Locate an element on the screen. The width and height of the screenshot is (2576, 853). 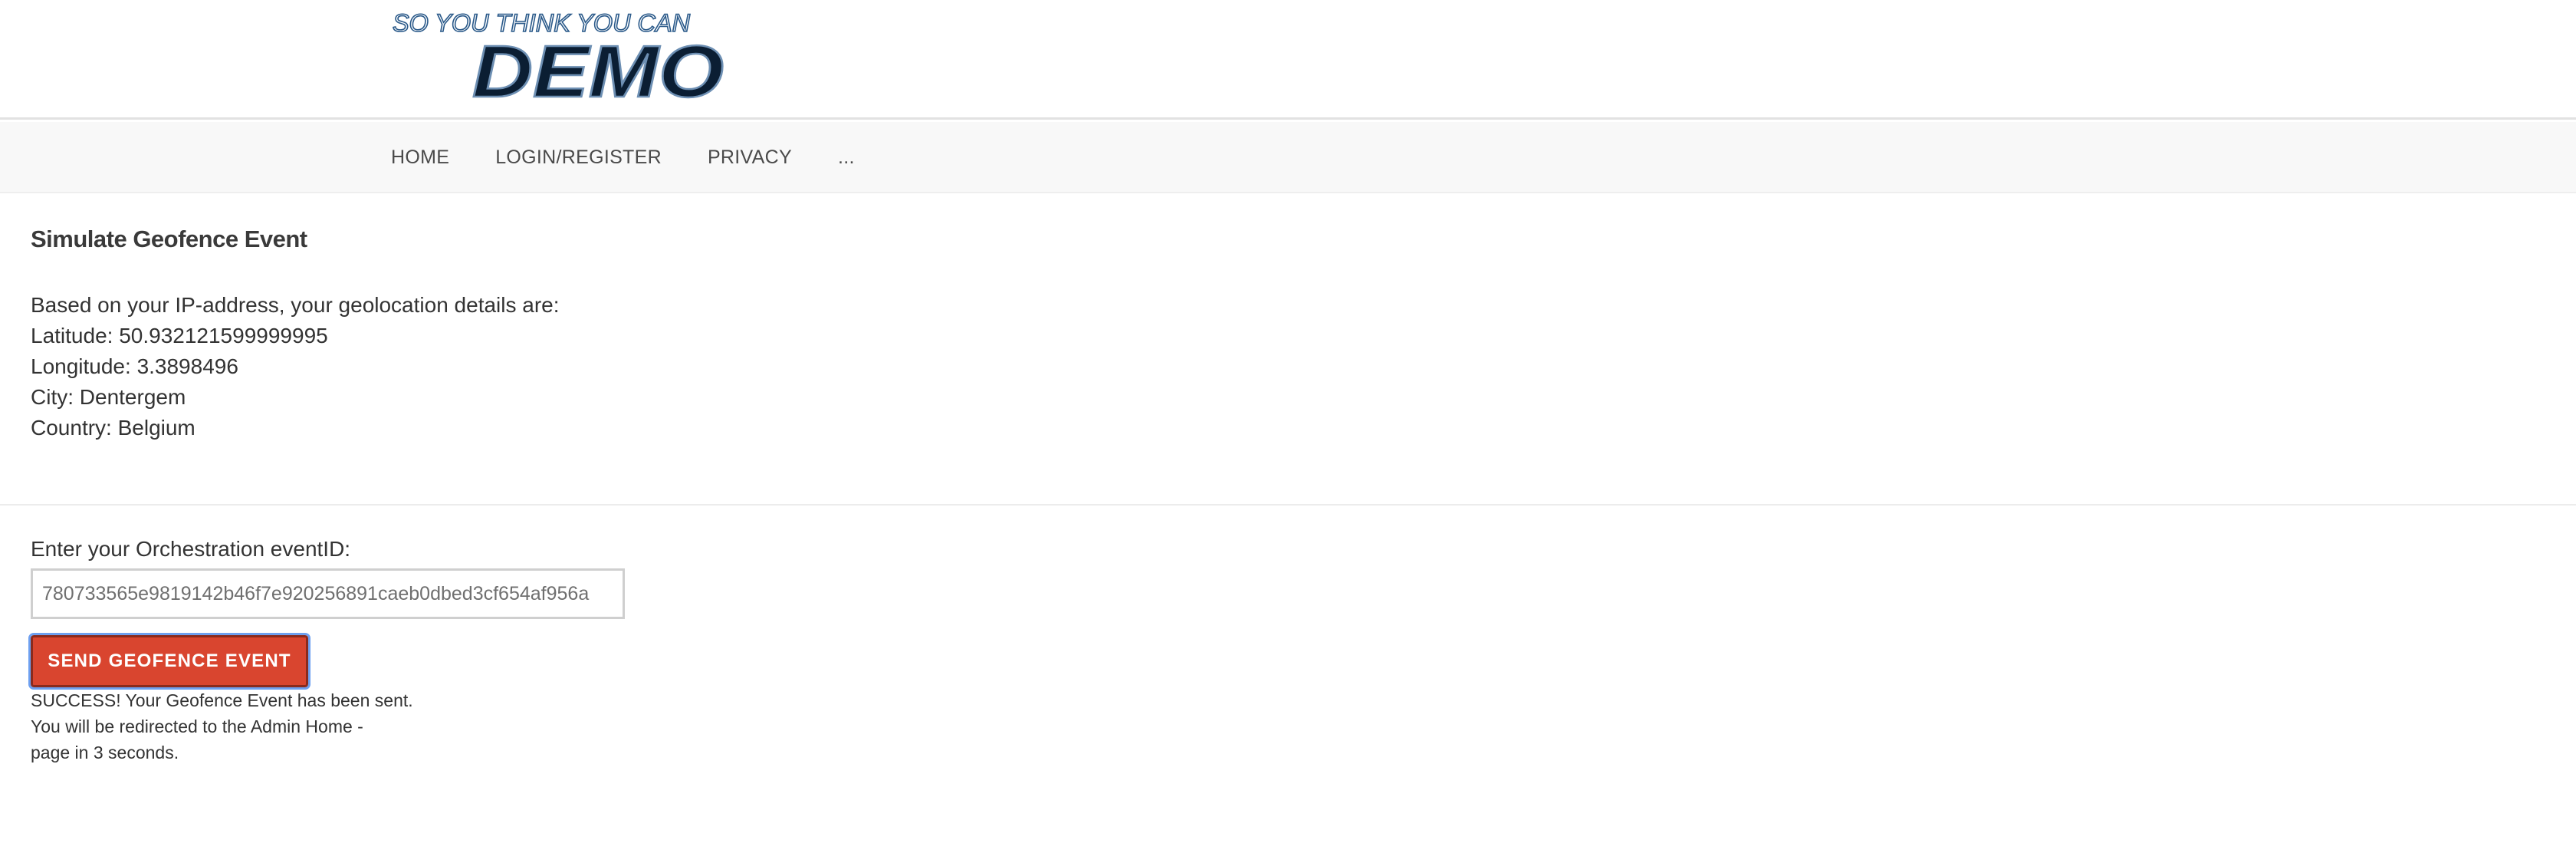
event-id-input is located at coordinates (328, 593).